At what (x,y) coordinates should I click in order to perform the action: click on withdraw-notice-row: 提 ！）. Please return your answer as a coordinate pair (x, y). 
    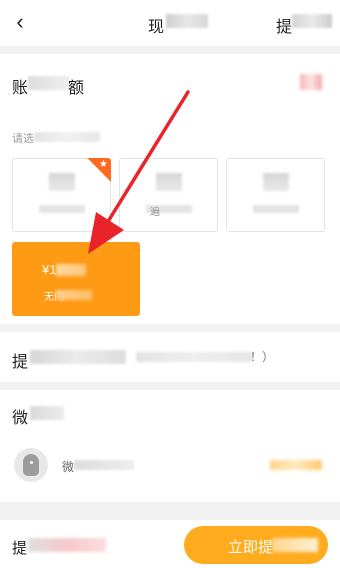
    Looking at the image, I should click on (170, 357).